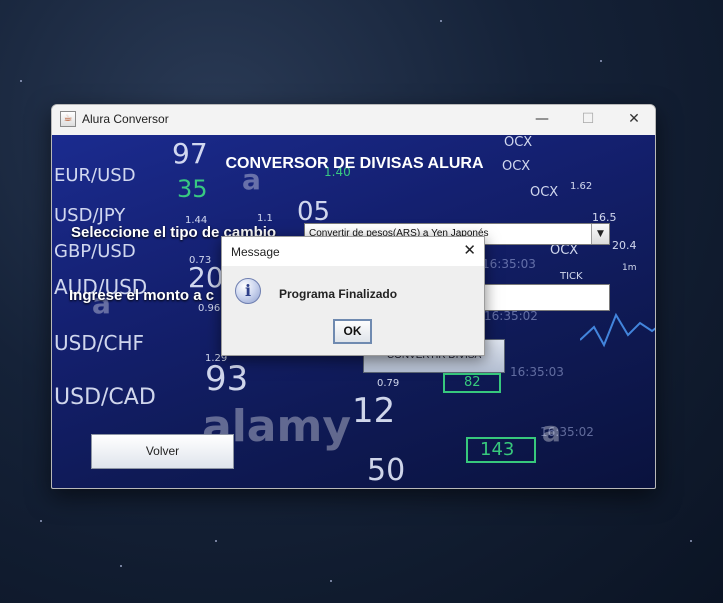 The height and width of the screenshot is (603, 723). I want to click on dialog-title: Message, so click(255, 252).